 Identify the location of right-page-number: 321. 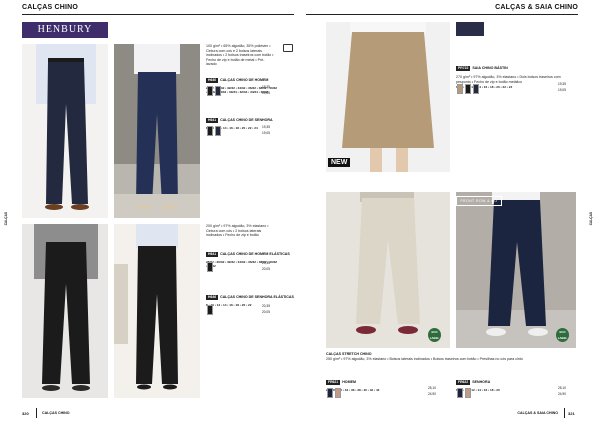
(571, 413).